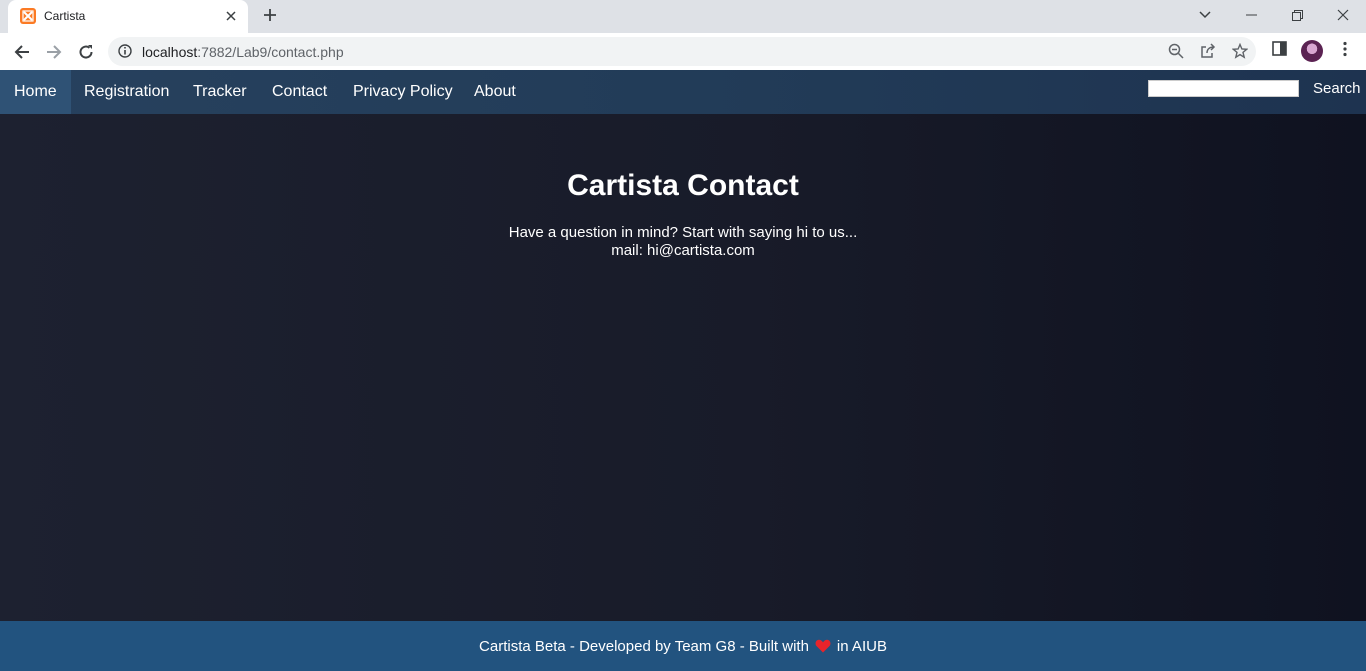 This screenshot has height=671, width=1366. What do you see at coordinates (1337, 88) in the screenshot?
I see `search-button: Search` at bounding box center [1337, 88].